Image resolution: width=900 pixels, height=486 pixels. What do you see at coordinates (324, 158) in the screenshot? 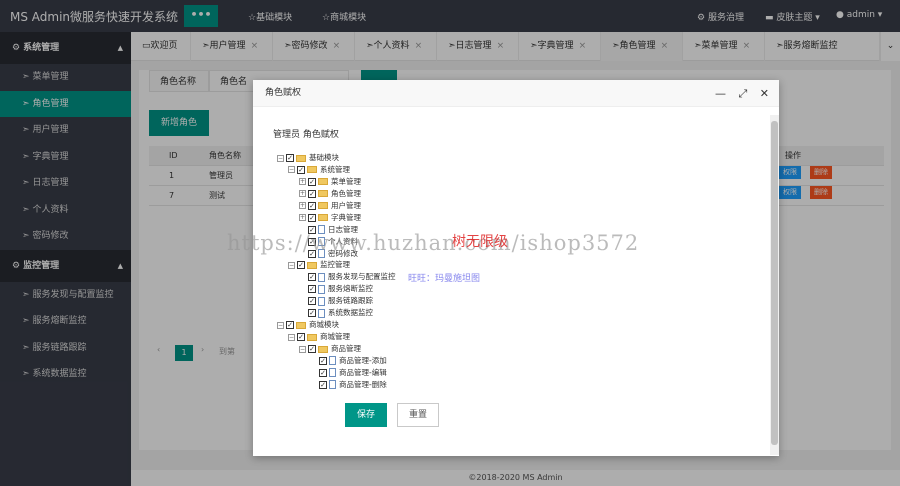
I see `tree-node-label: 基础模块` at bounding box center [324, 158].